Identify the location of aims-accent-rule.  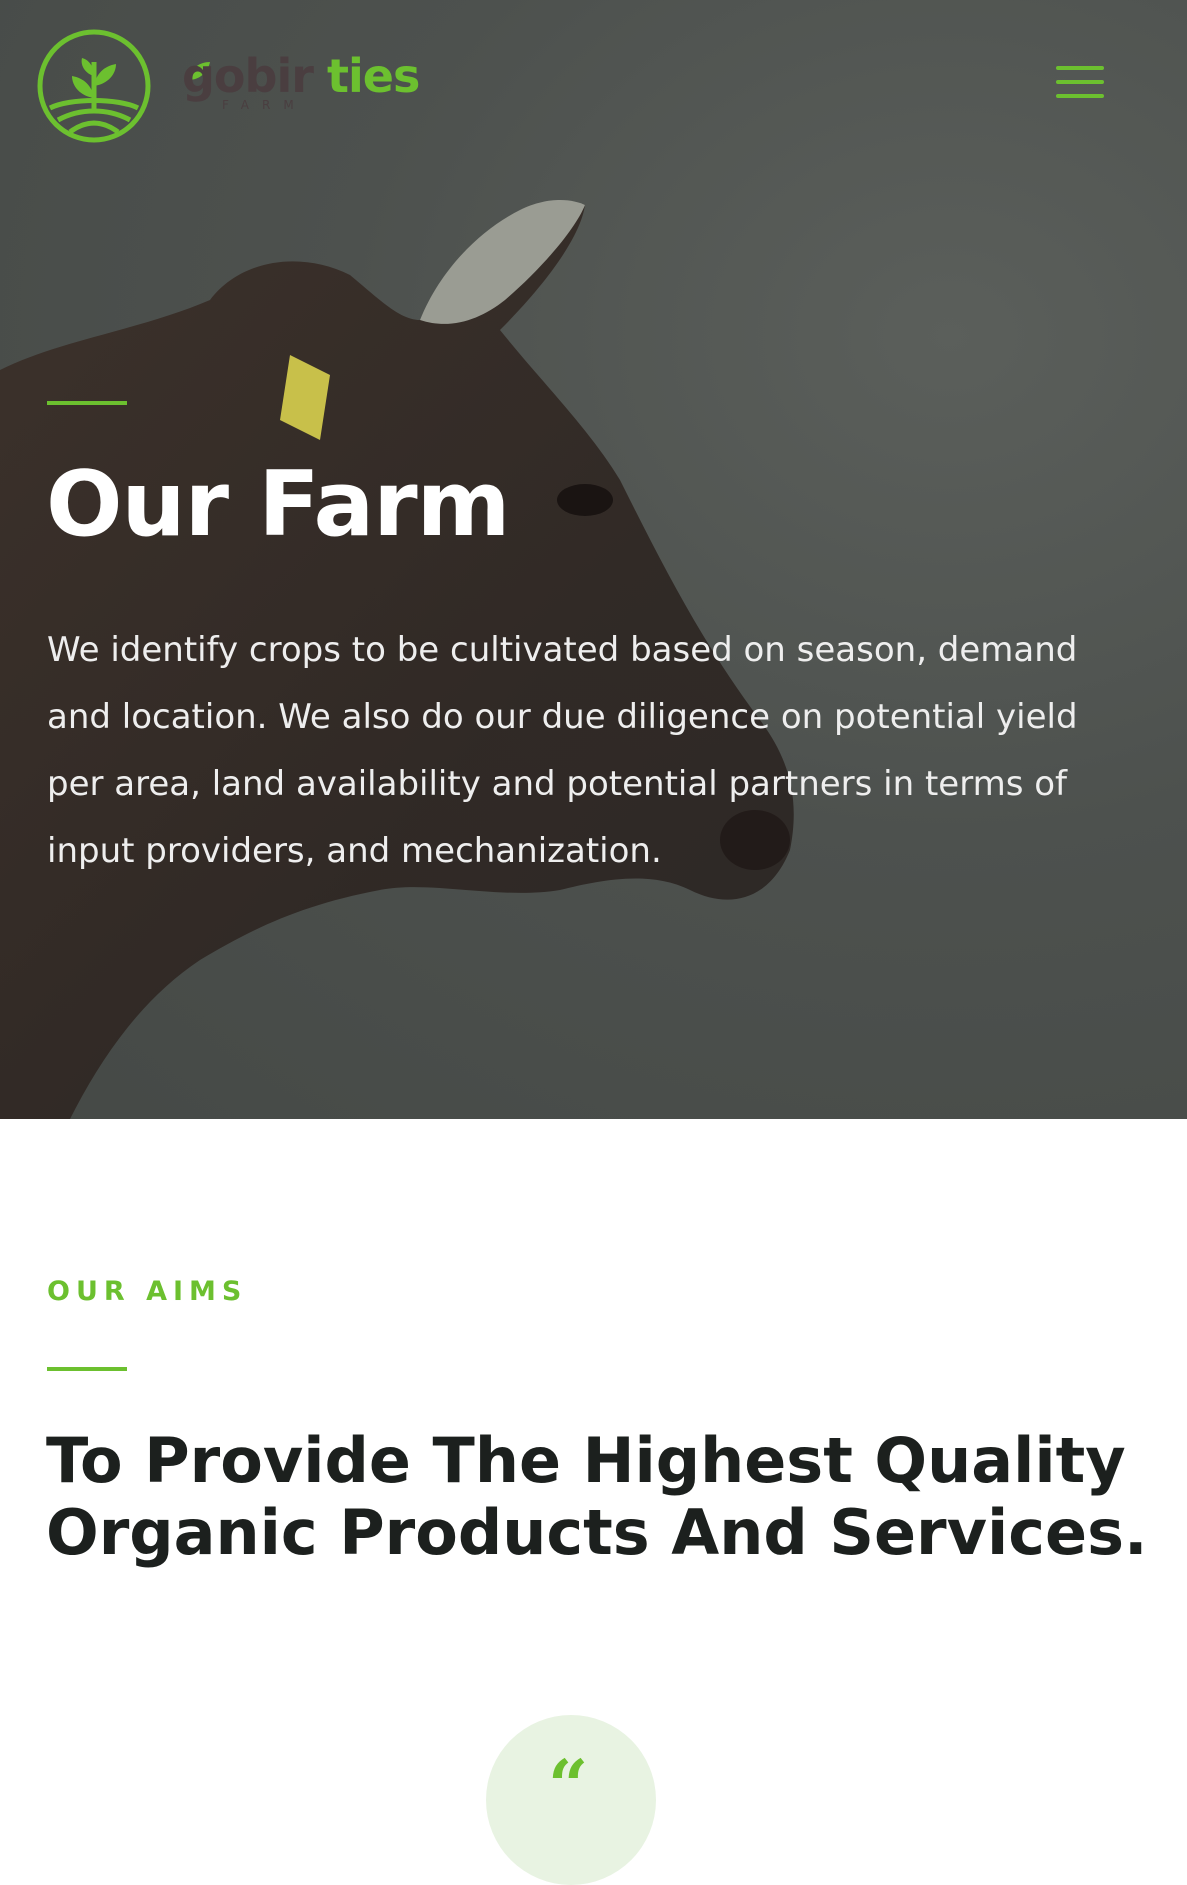
(87, 1369).